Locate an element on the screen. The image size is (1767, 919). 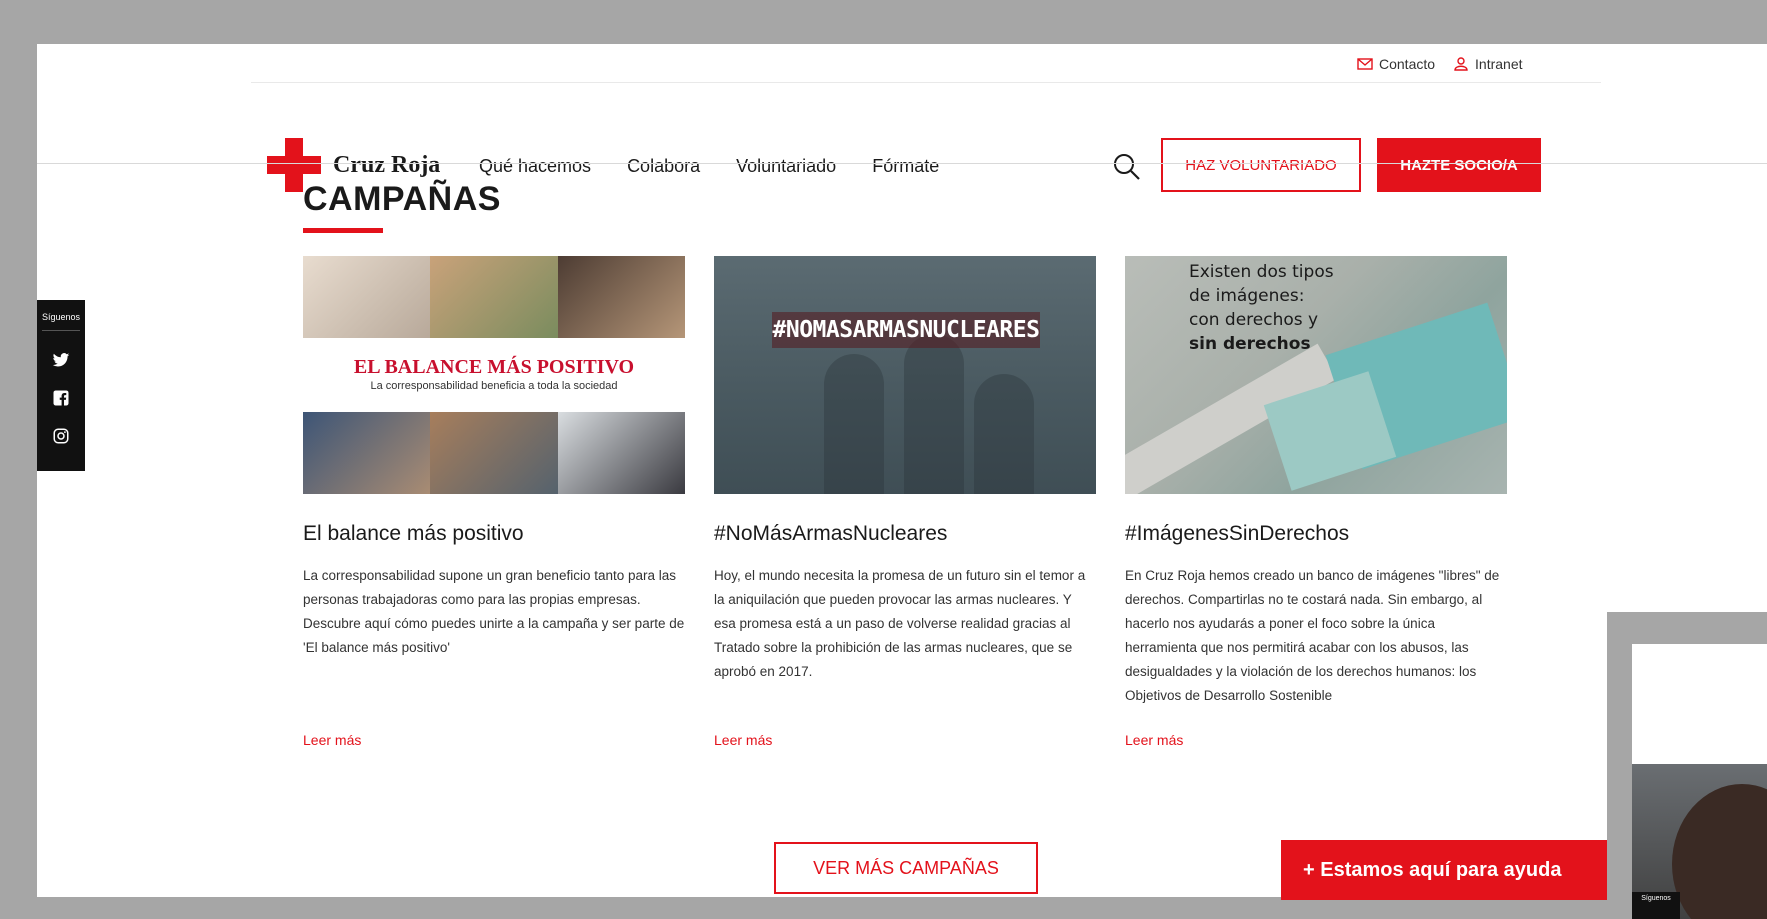
overlay-bold-line: sin derechos is located at coordinates (1250, 344).